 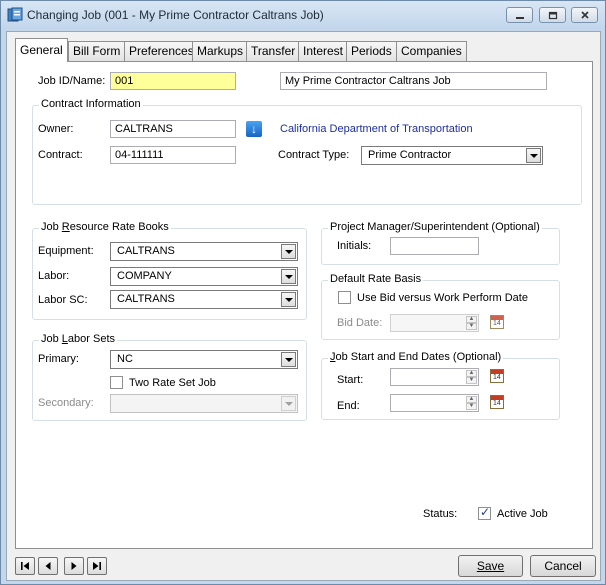 I want to click on start-date-spinner: ▲ ▼, so click(x=471, y=377).